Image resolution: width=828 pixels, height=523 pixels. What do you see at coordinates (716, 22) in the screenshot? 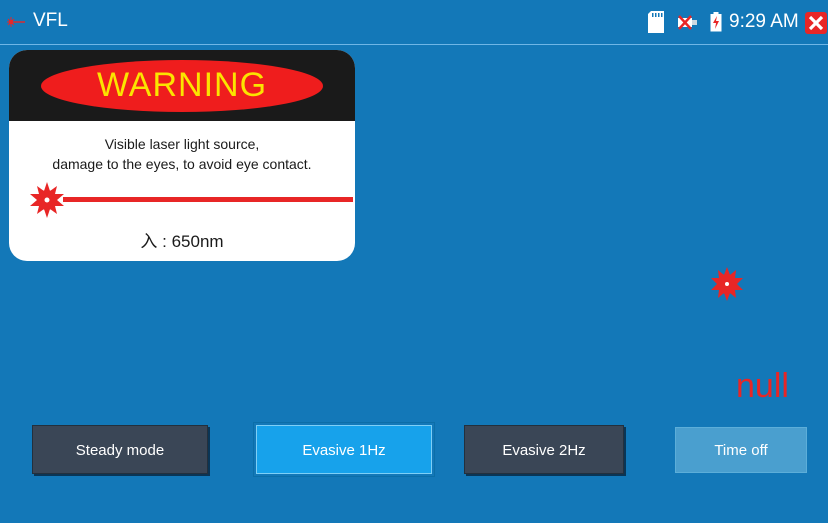
I see `battery-charging-icon` at bounding box center [716, 22].